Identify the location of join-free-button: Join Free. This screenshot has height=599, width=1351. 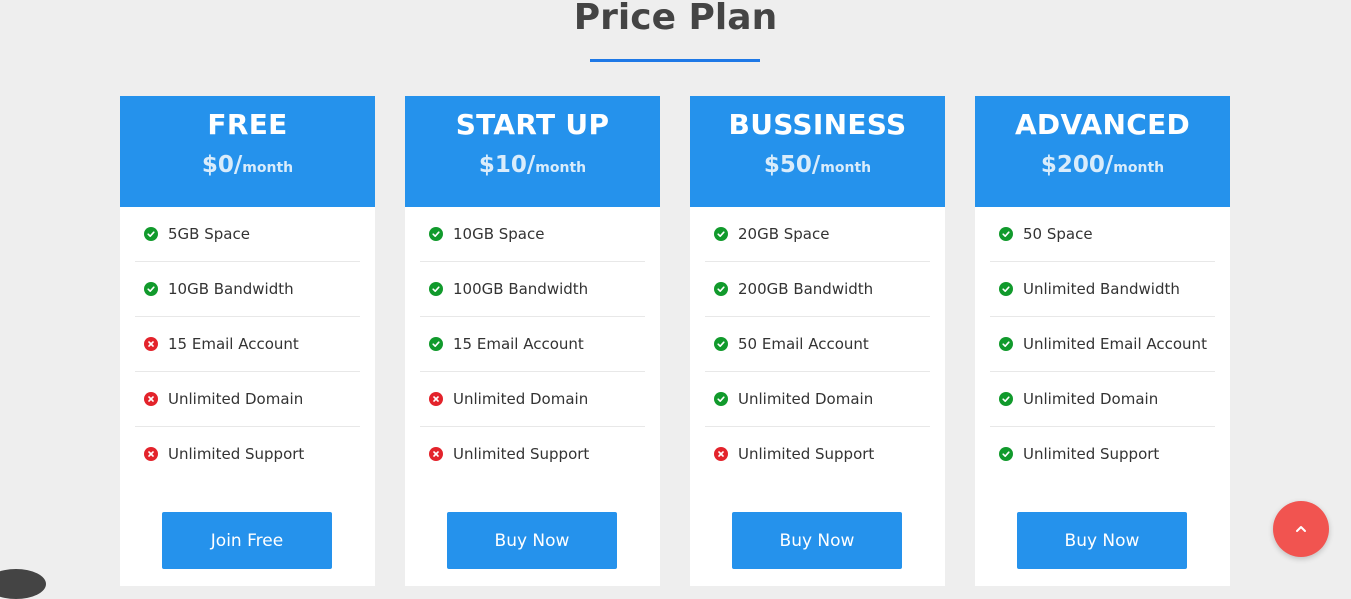
(247, 540).